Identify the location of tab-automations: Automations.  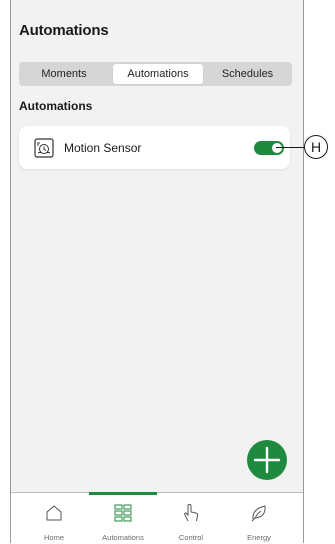
(158, 74).